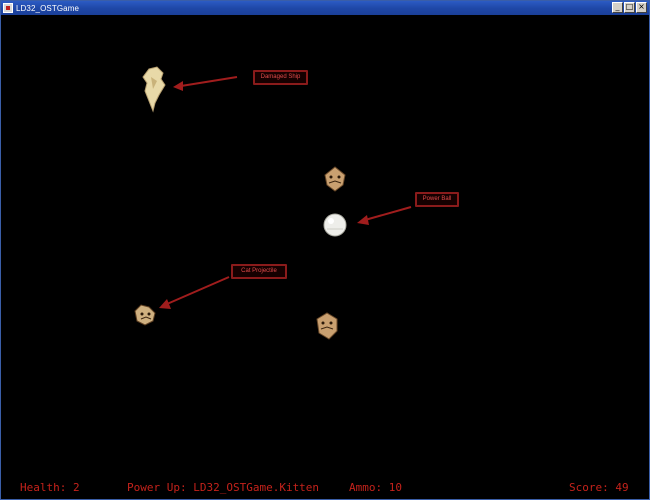 This screenshot has height=500, width=650. What do you see at coordinates (205, 83) in the screenshot?
I see `damaged-ship-arrow` at bounding box center [205, 83].